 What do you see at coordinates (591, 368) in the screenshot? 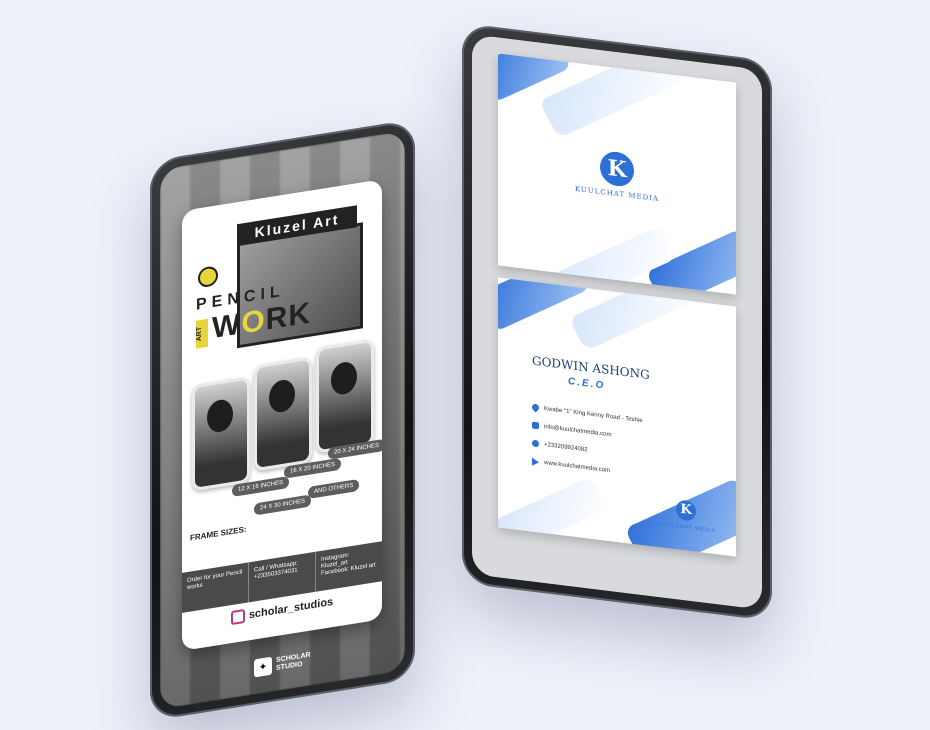
I see `person-name: GODWIN ASHONG` at bounding box center [591, 368].